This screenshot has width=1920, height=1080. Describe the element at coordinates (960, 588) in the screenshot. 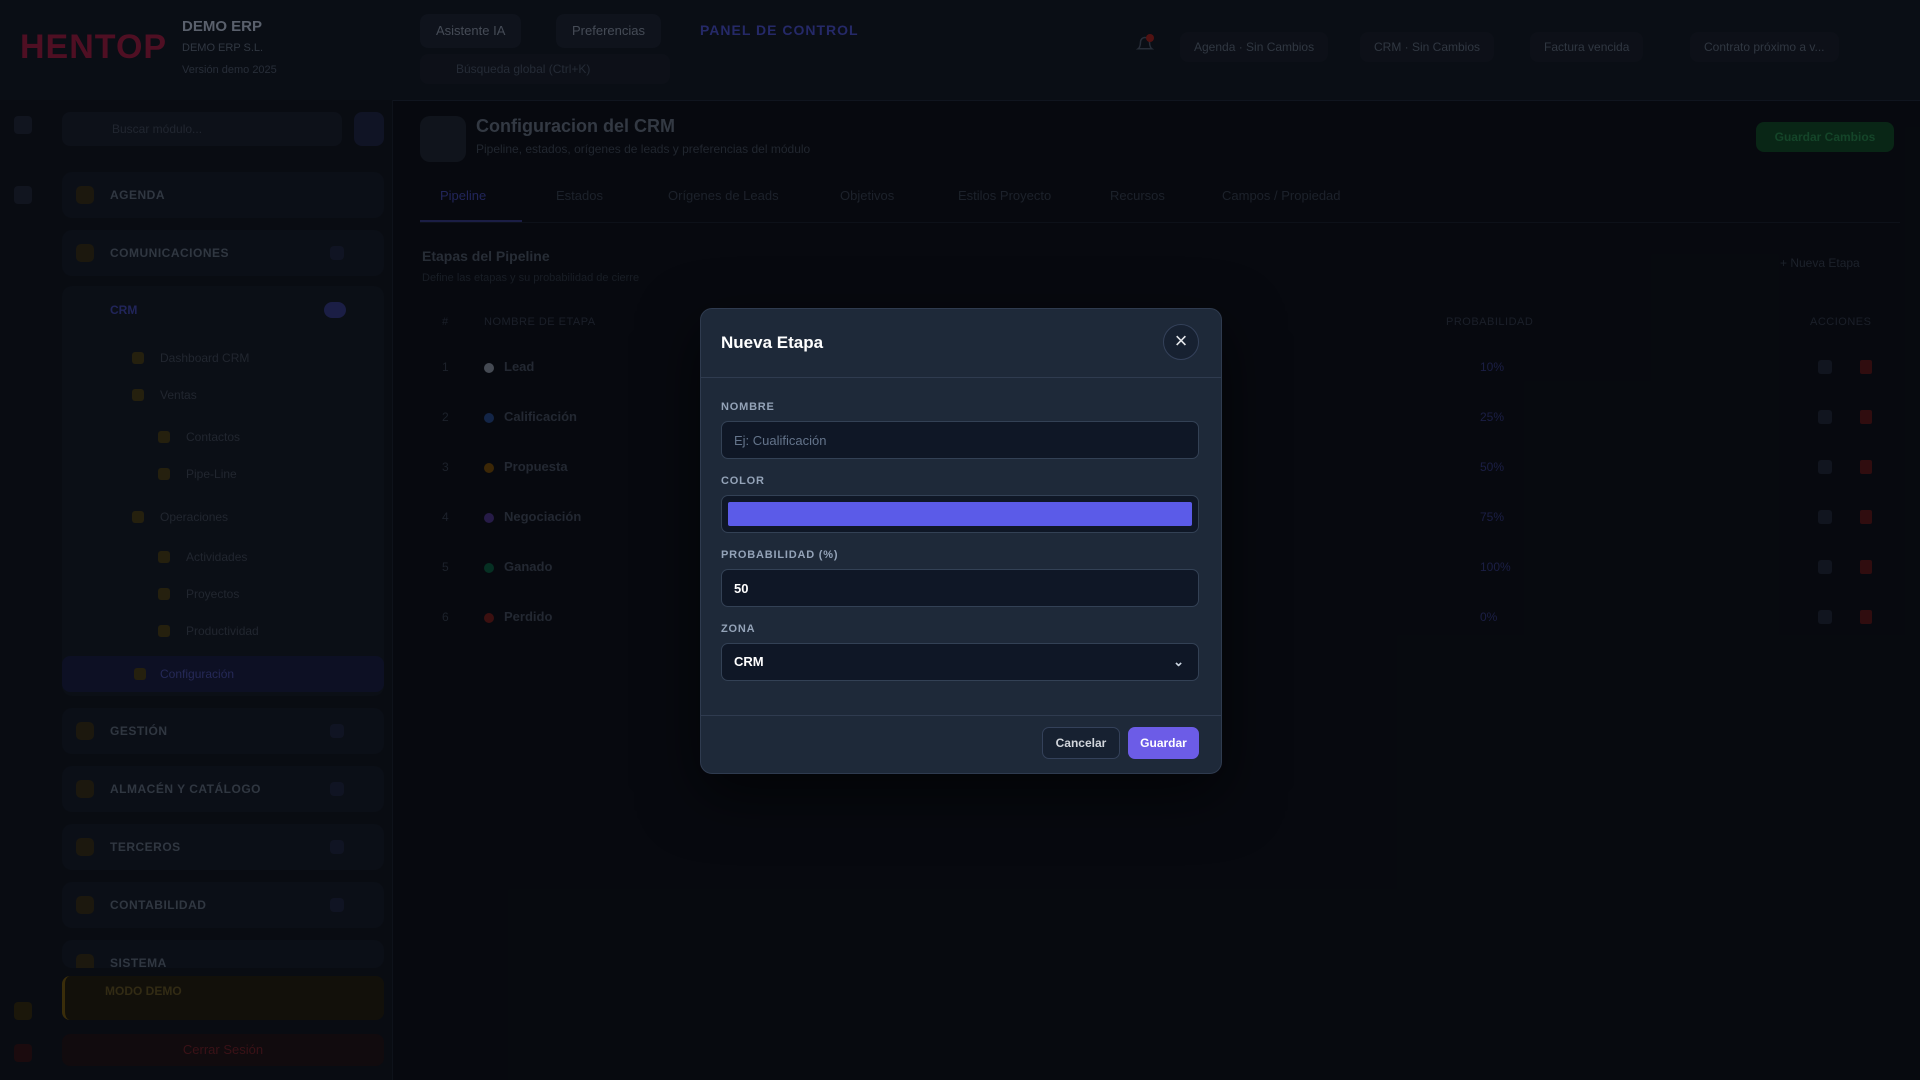

I see `probability-input` at that location.